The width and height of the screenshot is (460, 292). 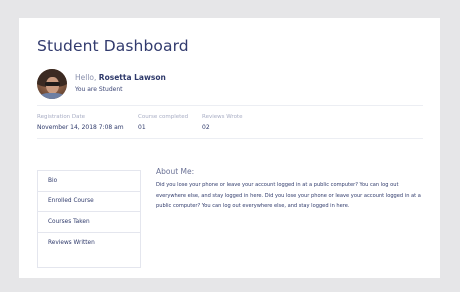 I want to click on menu-item-courses-taken: Courses Taken, so click(x=89, y=222).